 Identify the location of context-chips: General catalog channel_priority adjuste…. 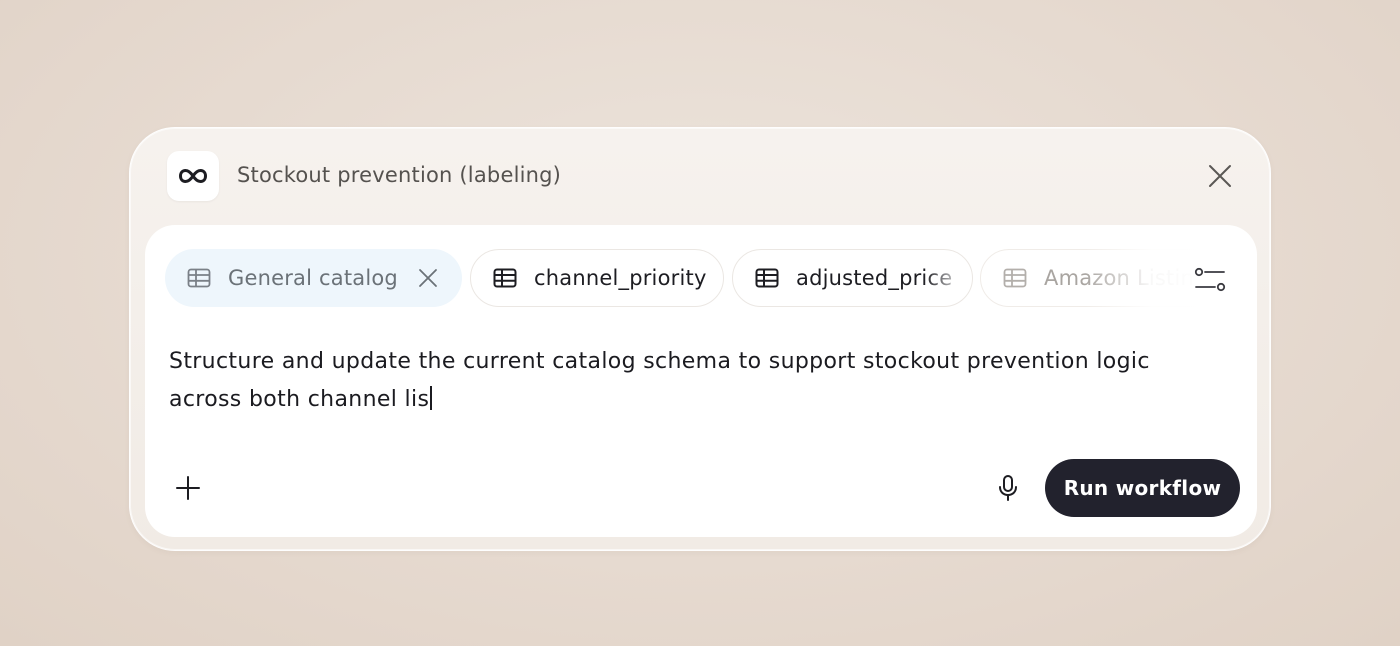
(685, 279).